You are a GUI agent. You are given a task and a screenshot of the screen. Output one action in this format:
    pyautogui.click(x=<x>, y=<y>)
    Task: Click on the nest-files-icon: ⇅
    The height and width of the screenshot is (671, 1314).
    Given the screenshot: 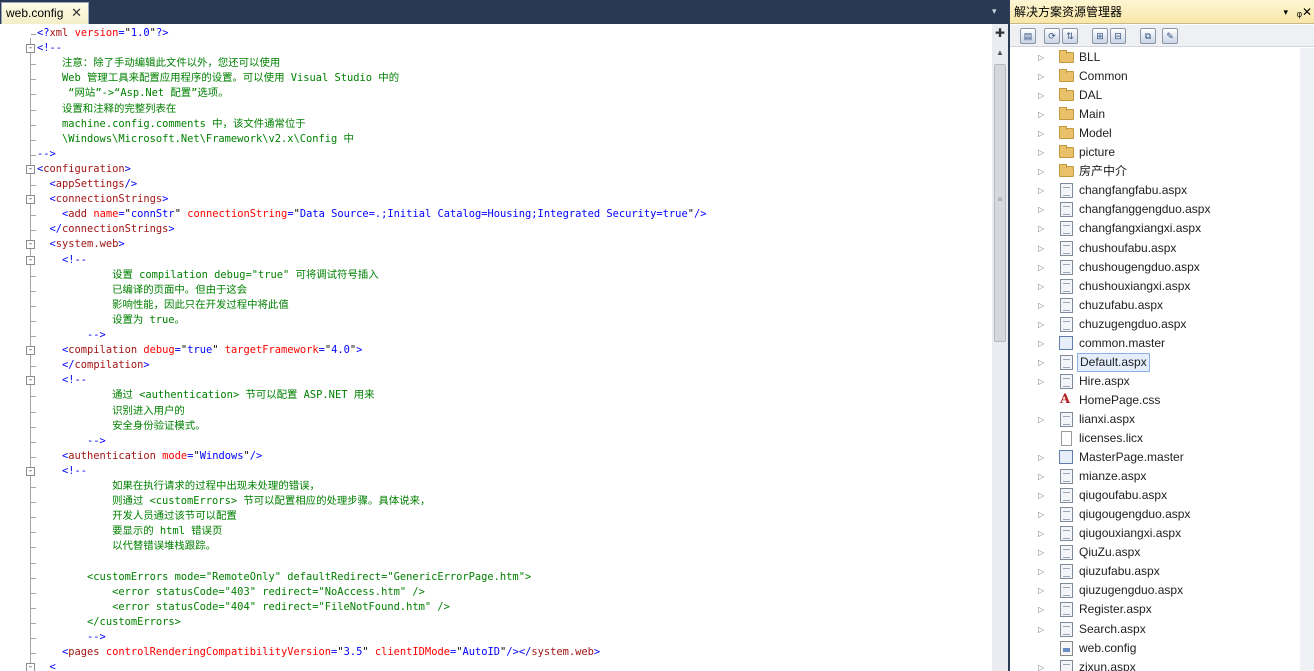 What is the action you would take?
    pyautogui.click(x=1070, y=36)
    